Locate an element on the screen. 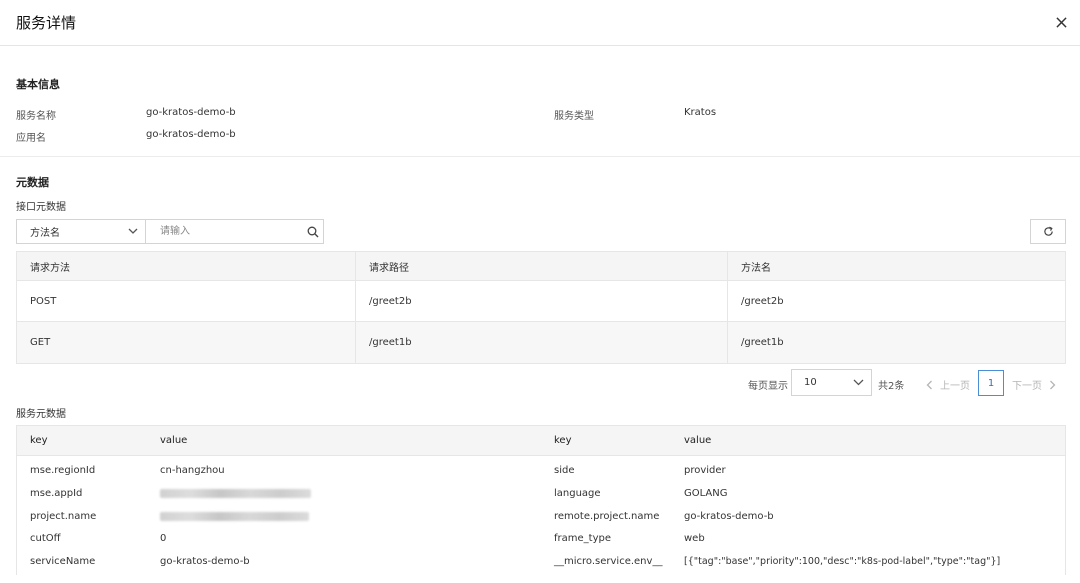 This screenshot has width=1080, height=583. service-type-value: Kratos is located at coordinates (700, 112).